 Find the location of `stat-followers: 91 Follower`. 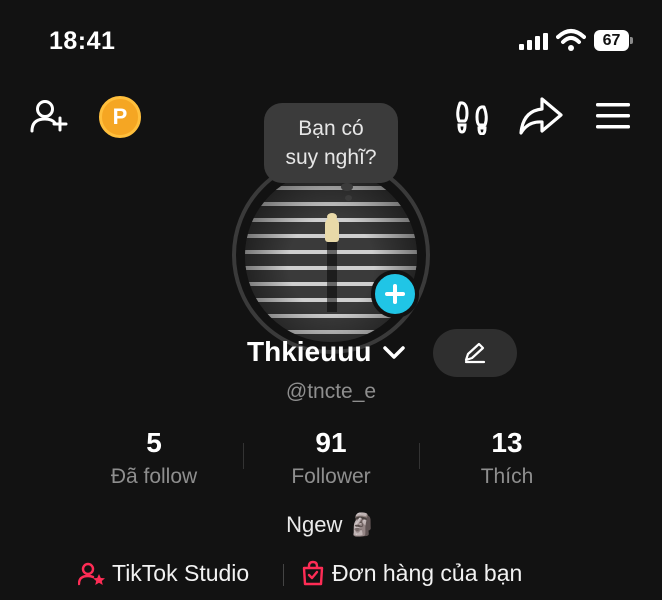

stat-followers: 91 Follower is located at coordinates (331, 458).